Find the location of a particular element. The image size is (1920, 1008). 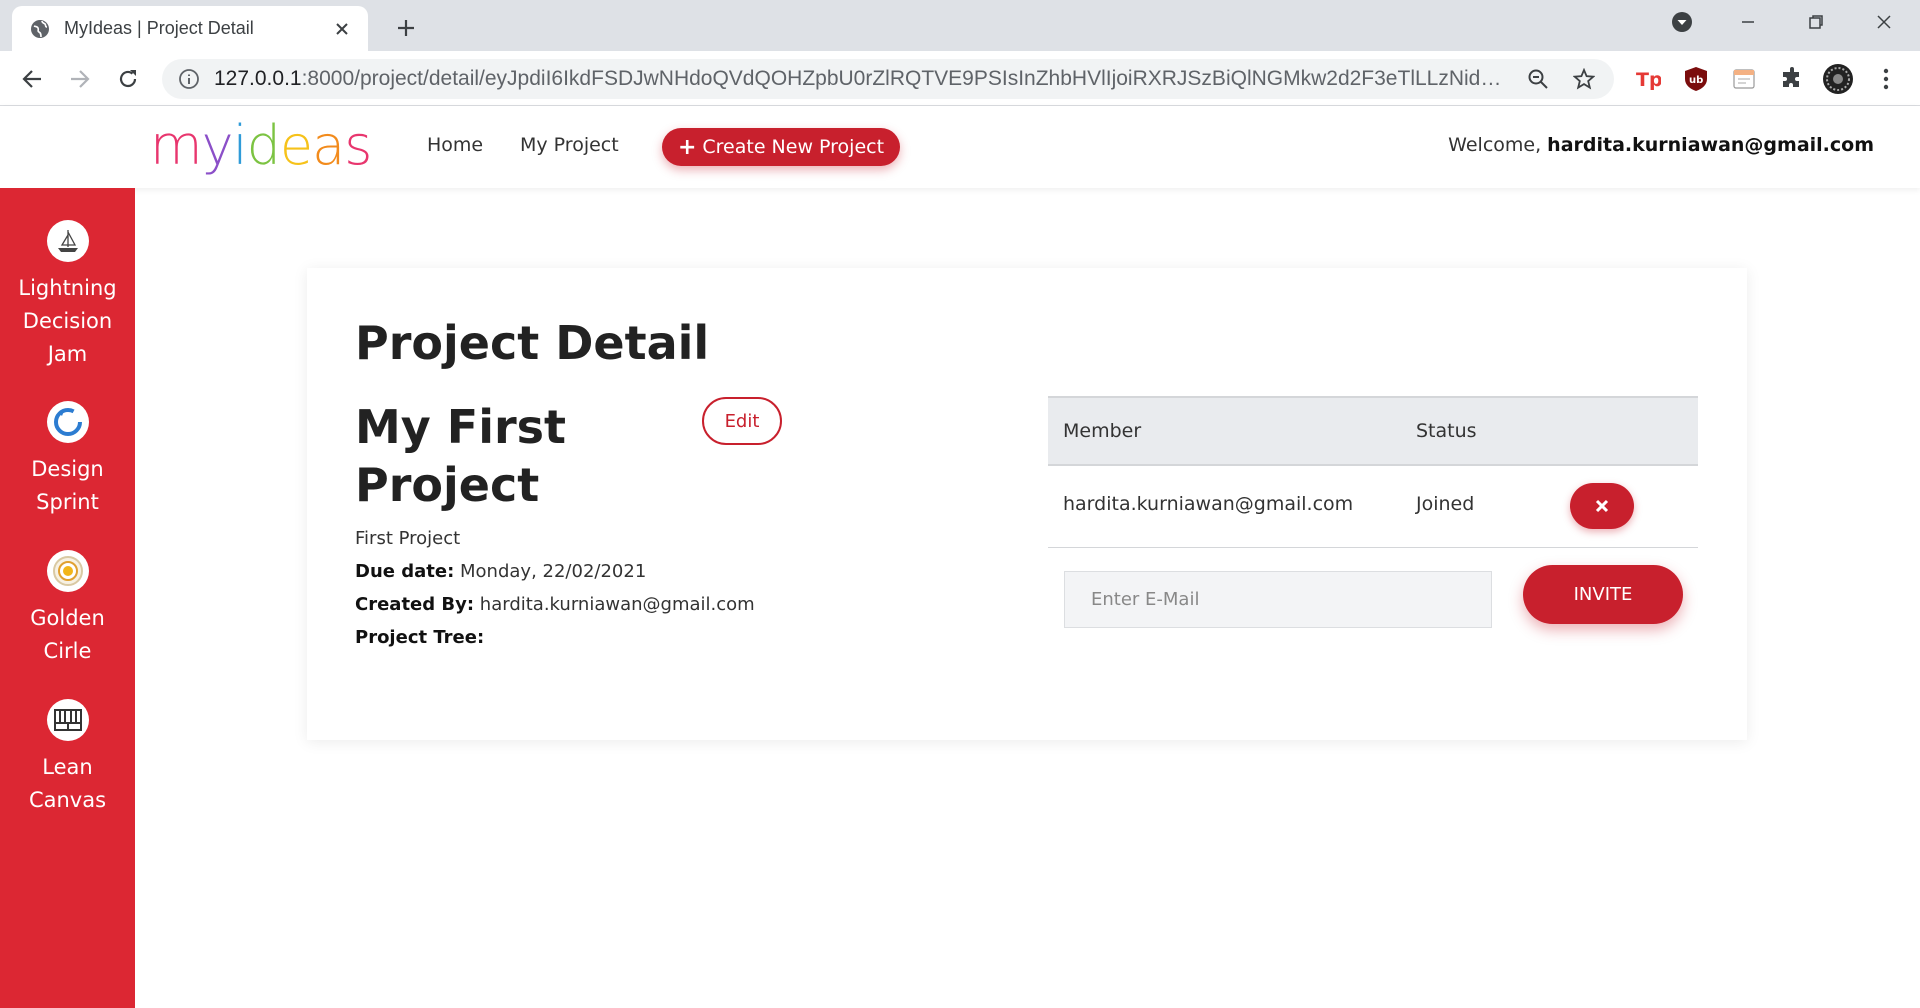

create-new-project-button: + Create New Project is located at coordinates (781, 147).